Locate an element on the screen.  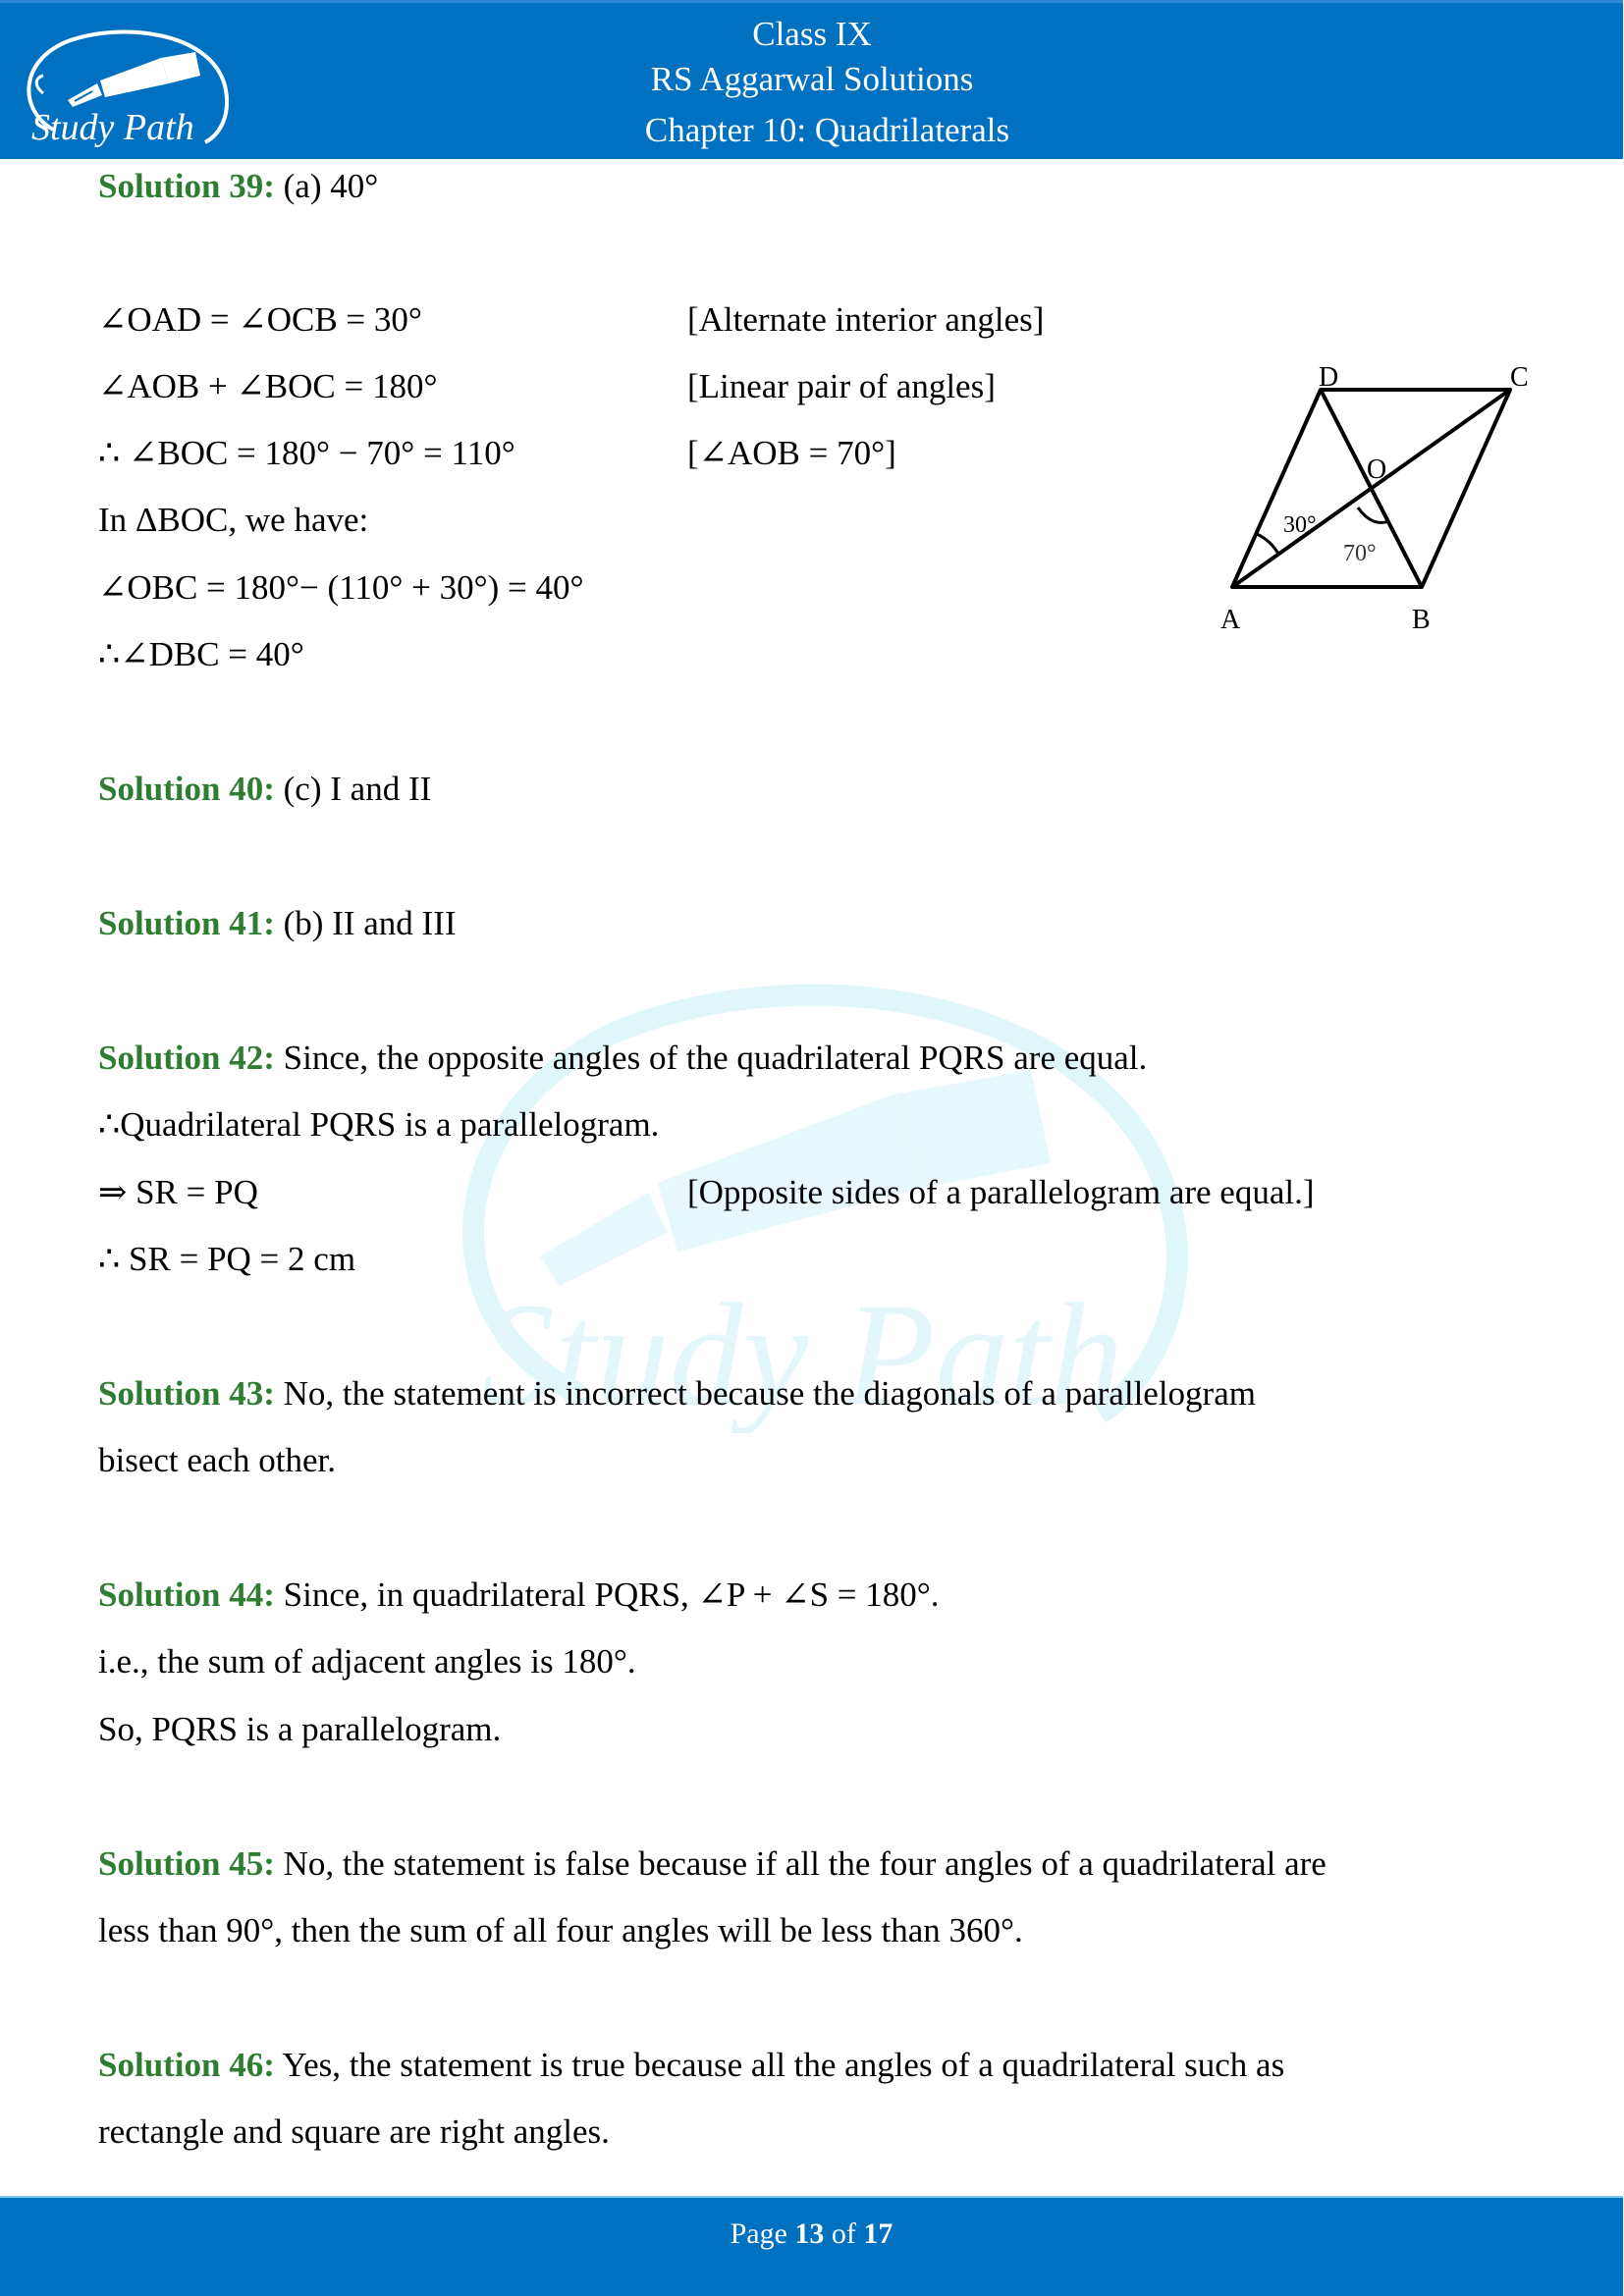
solution-42-line: ∴Quadrilateral PQRS is a parallelogram. is located at coordinates (379, 1124).